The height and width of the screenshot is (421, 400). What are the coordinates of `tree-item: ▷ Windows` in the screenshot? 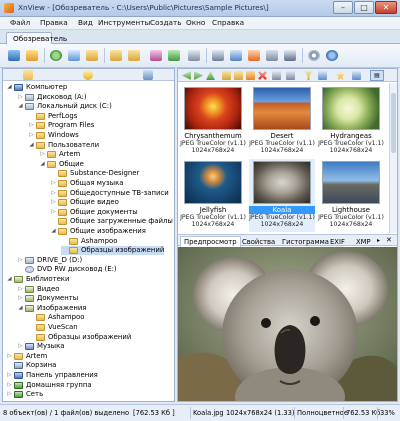 It's located at (53, 135).